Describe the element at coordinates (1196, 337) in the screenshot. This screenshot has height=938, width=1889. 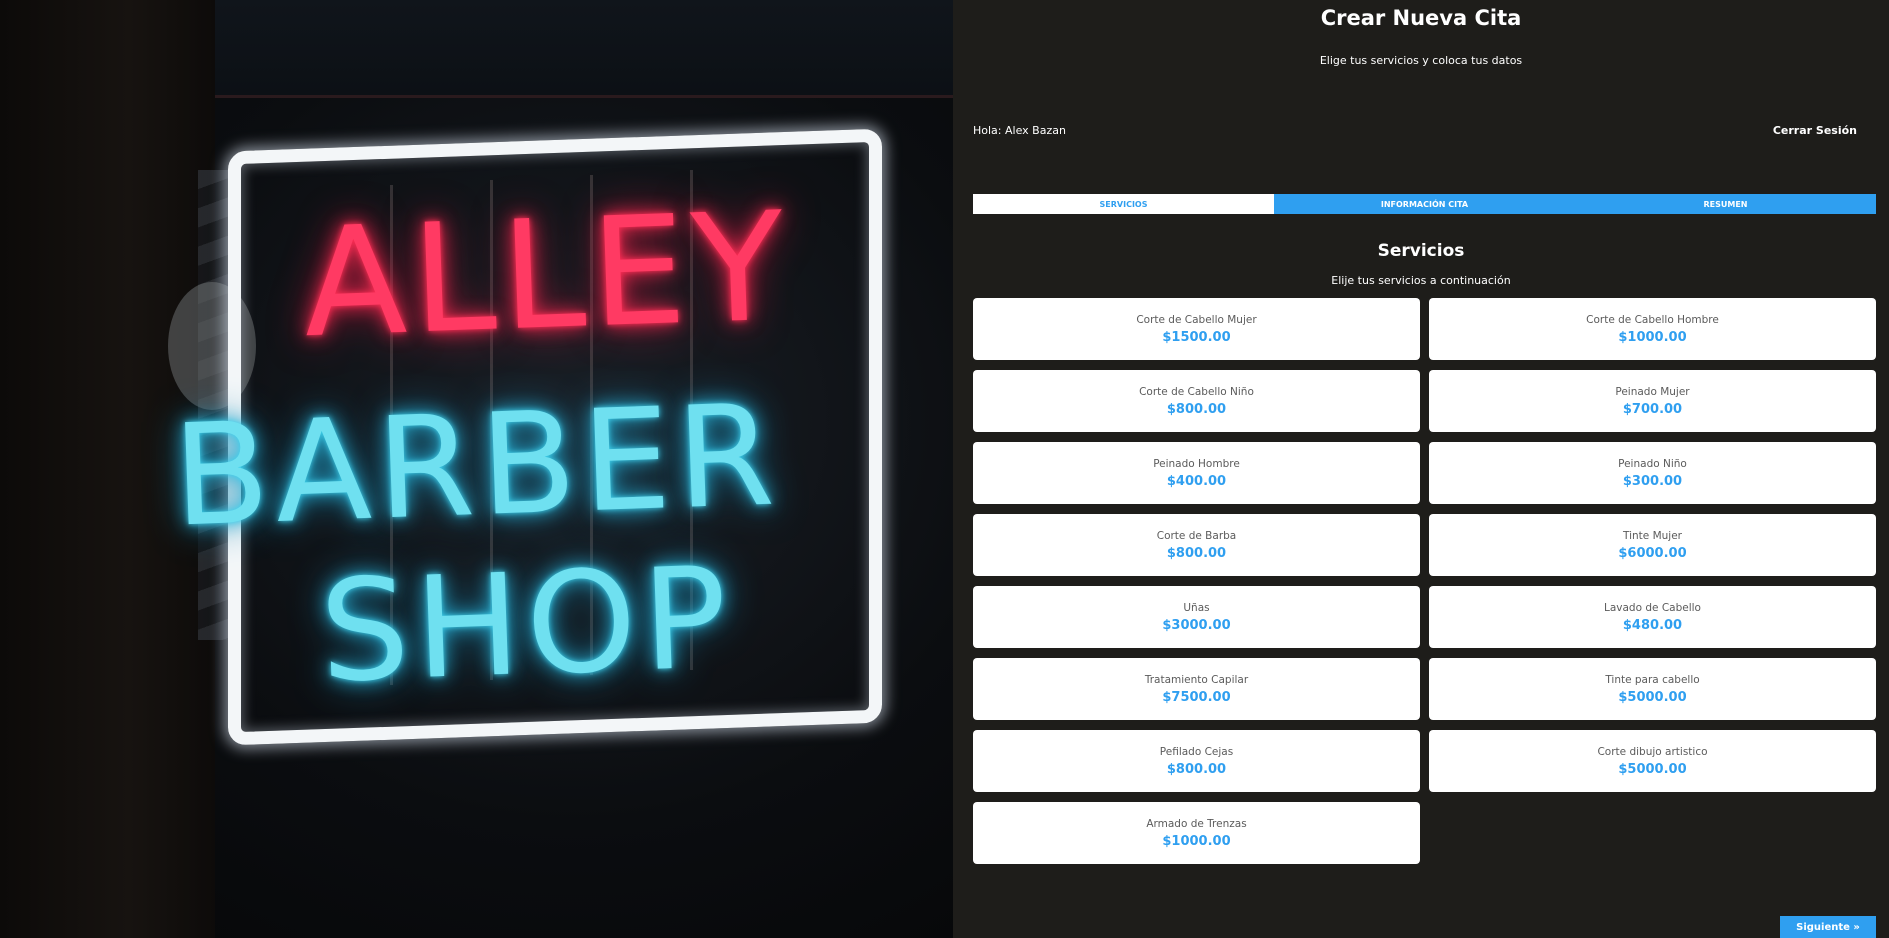
I see `service-price: $1500.00` at that location.